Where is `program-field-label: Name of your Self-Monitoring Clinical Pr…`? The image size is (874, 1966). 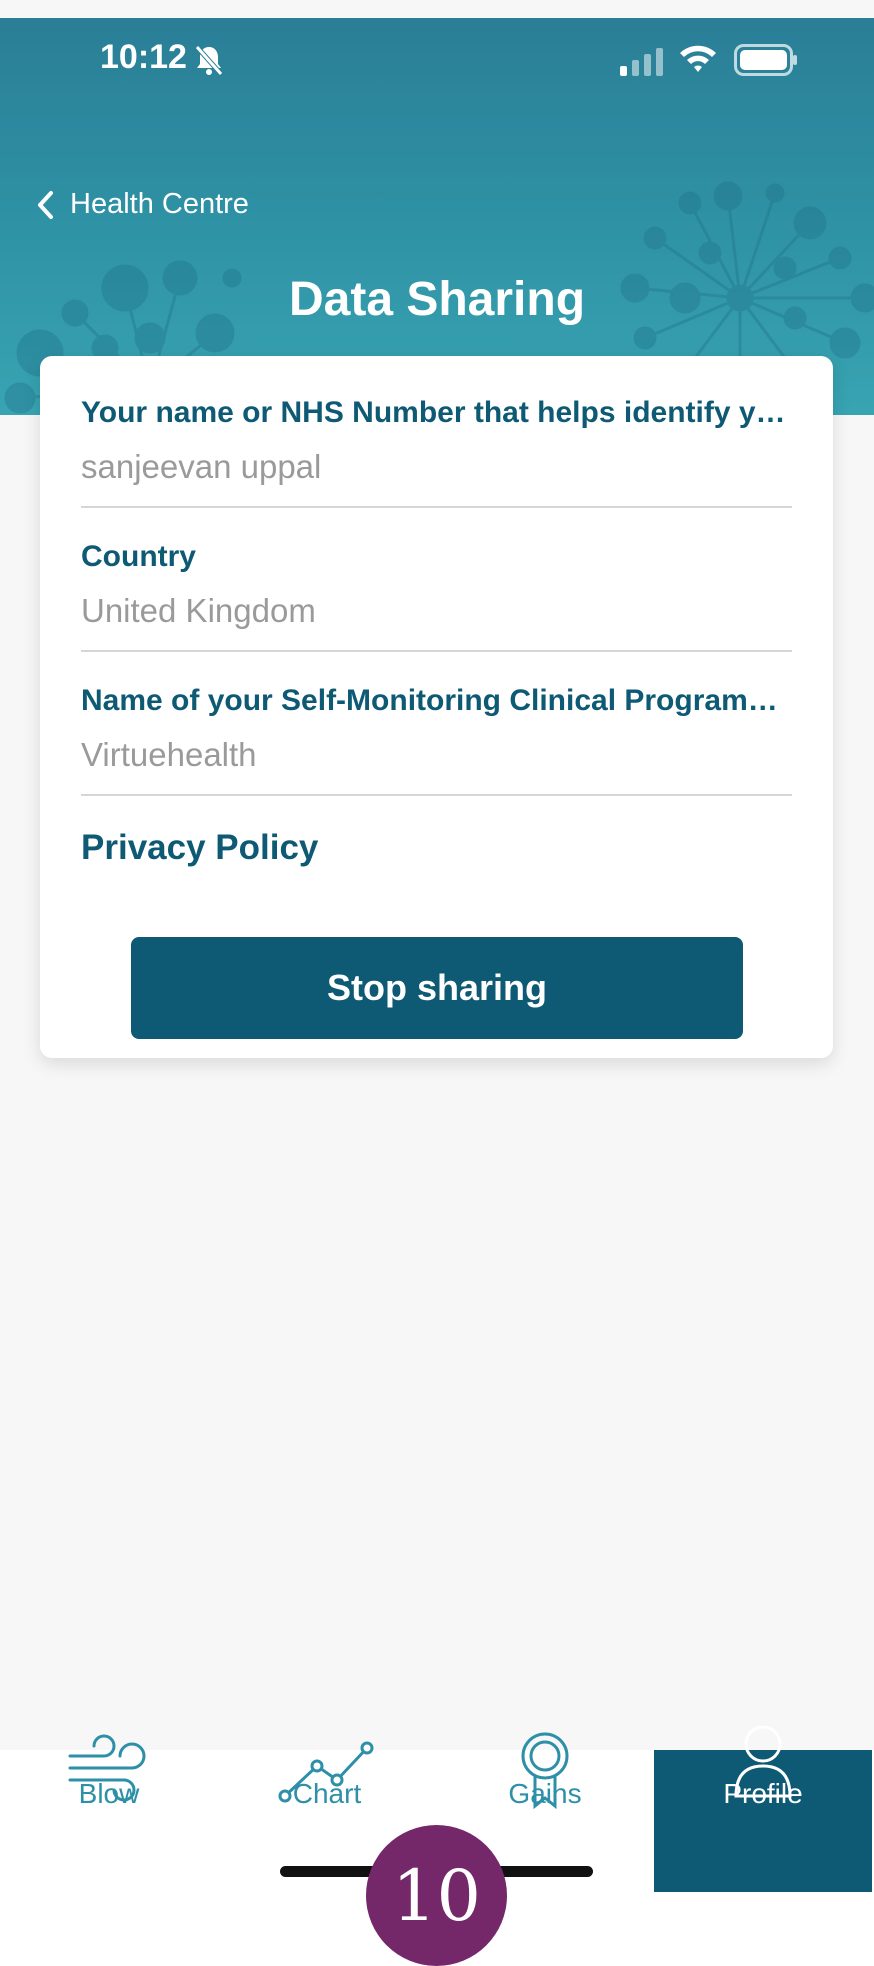 program-field-label: Name of your Self-Monitoring Clinical Pr… is located at coordinates (429, 700).